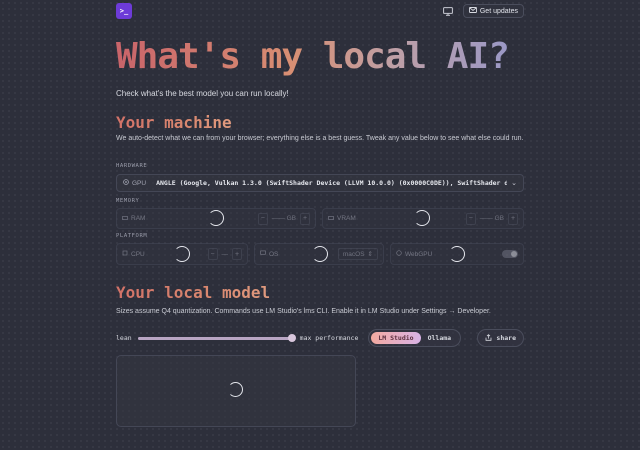  What do you see at coordinates (419, 254) in the screenshot?
I see `webgpu-label: WebGPU` at bounding box center [419, 254].